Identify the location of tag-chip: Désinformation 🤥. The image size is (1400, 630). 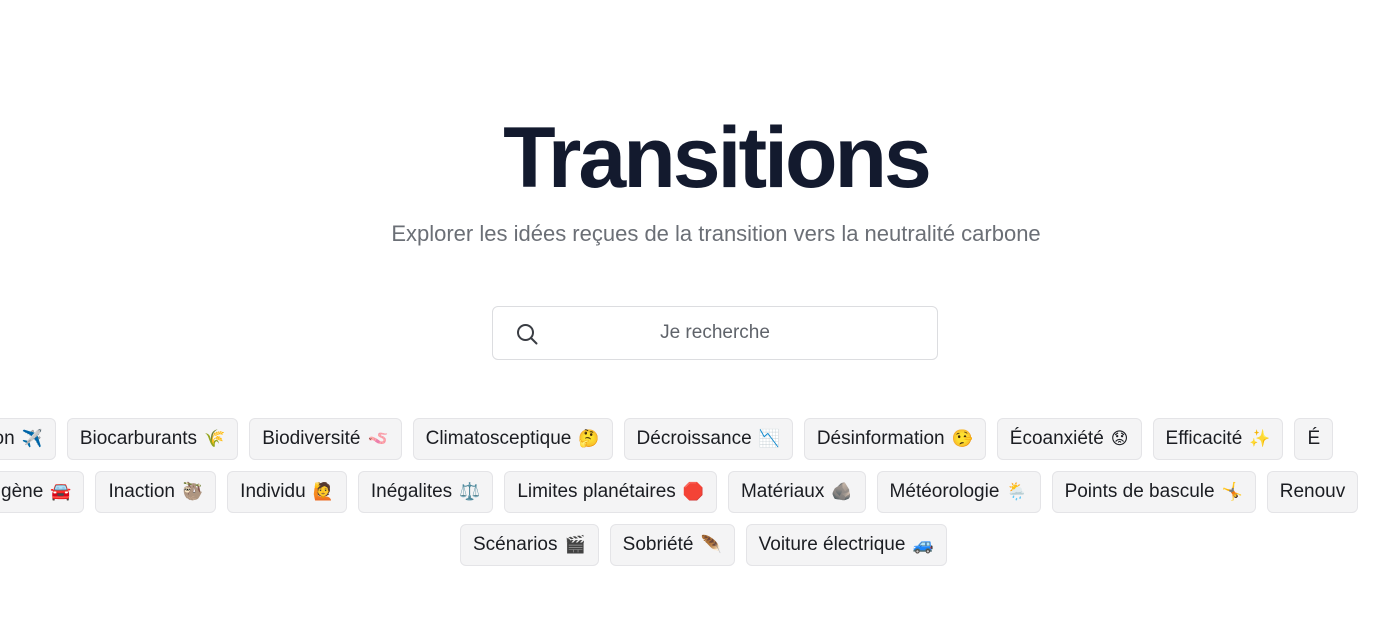
(894, 439).